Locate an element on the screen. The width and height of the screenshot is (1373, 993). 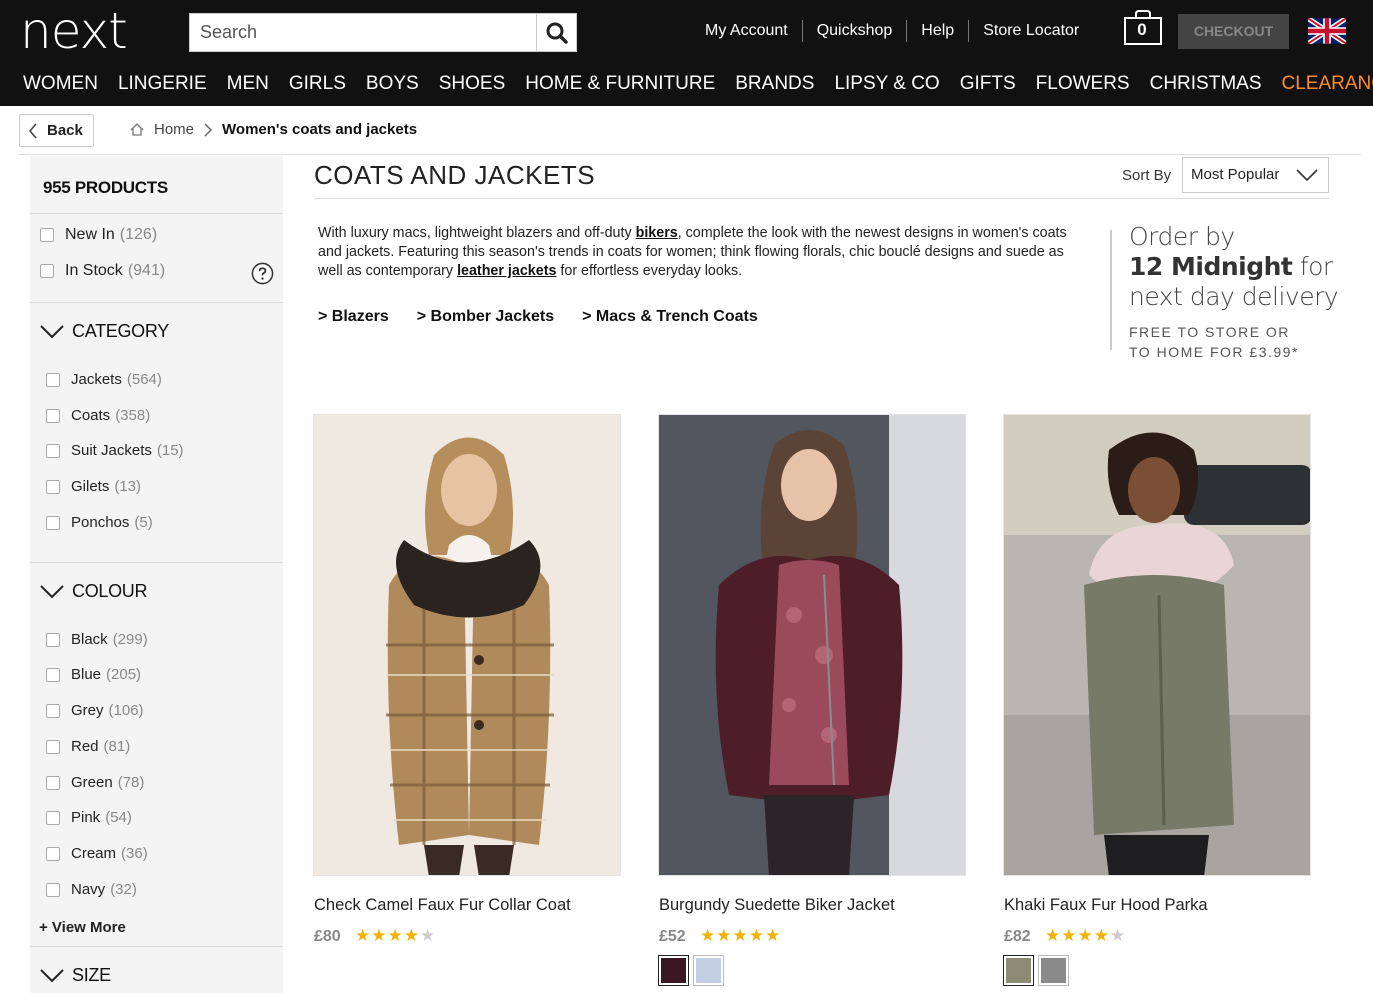
section-title: CATEGORY is located at coordinates (120, 331).